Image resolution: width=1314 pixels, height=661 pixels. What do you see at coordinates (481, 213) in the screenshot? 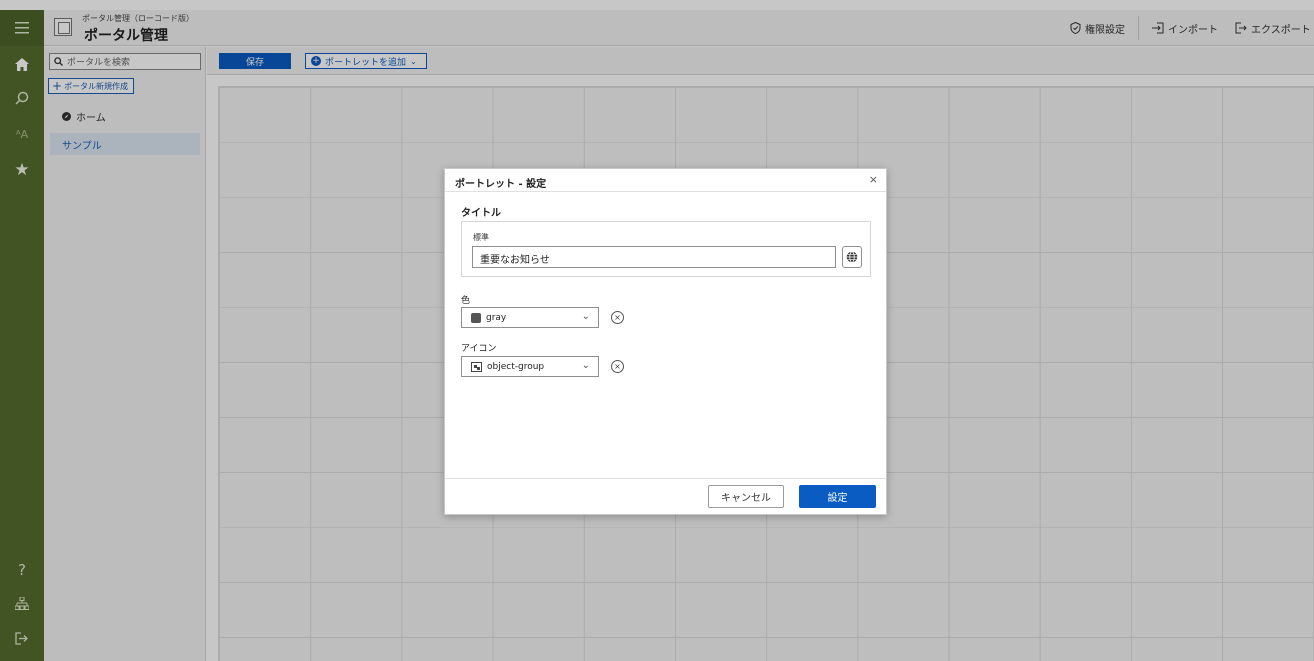
I see `title-section-heading: タイトル` at bounding box center [481, 213].